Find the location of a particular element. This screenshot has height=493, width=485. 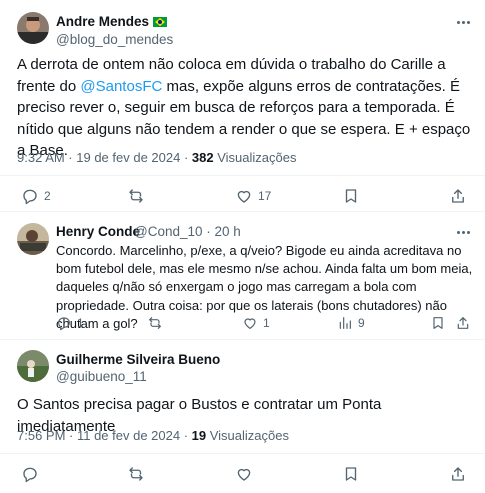

like-button: 1 is located at coordinates (256, 323).